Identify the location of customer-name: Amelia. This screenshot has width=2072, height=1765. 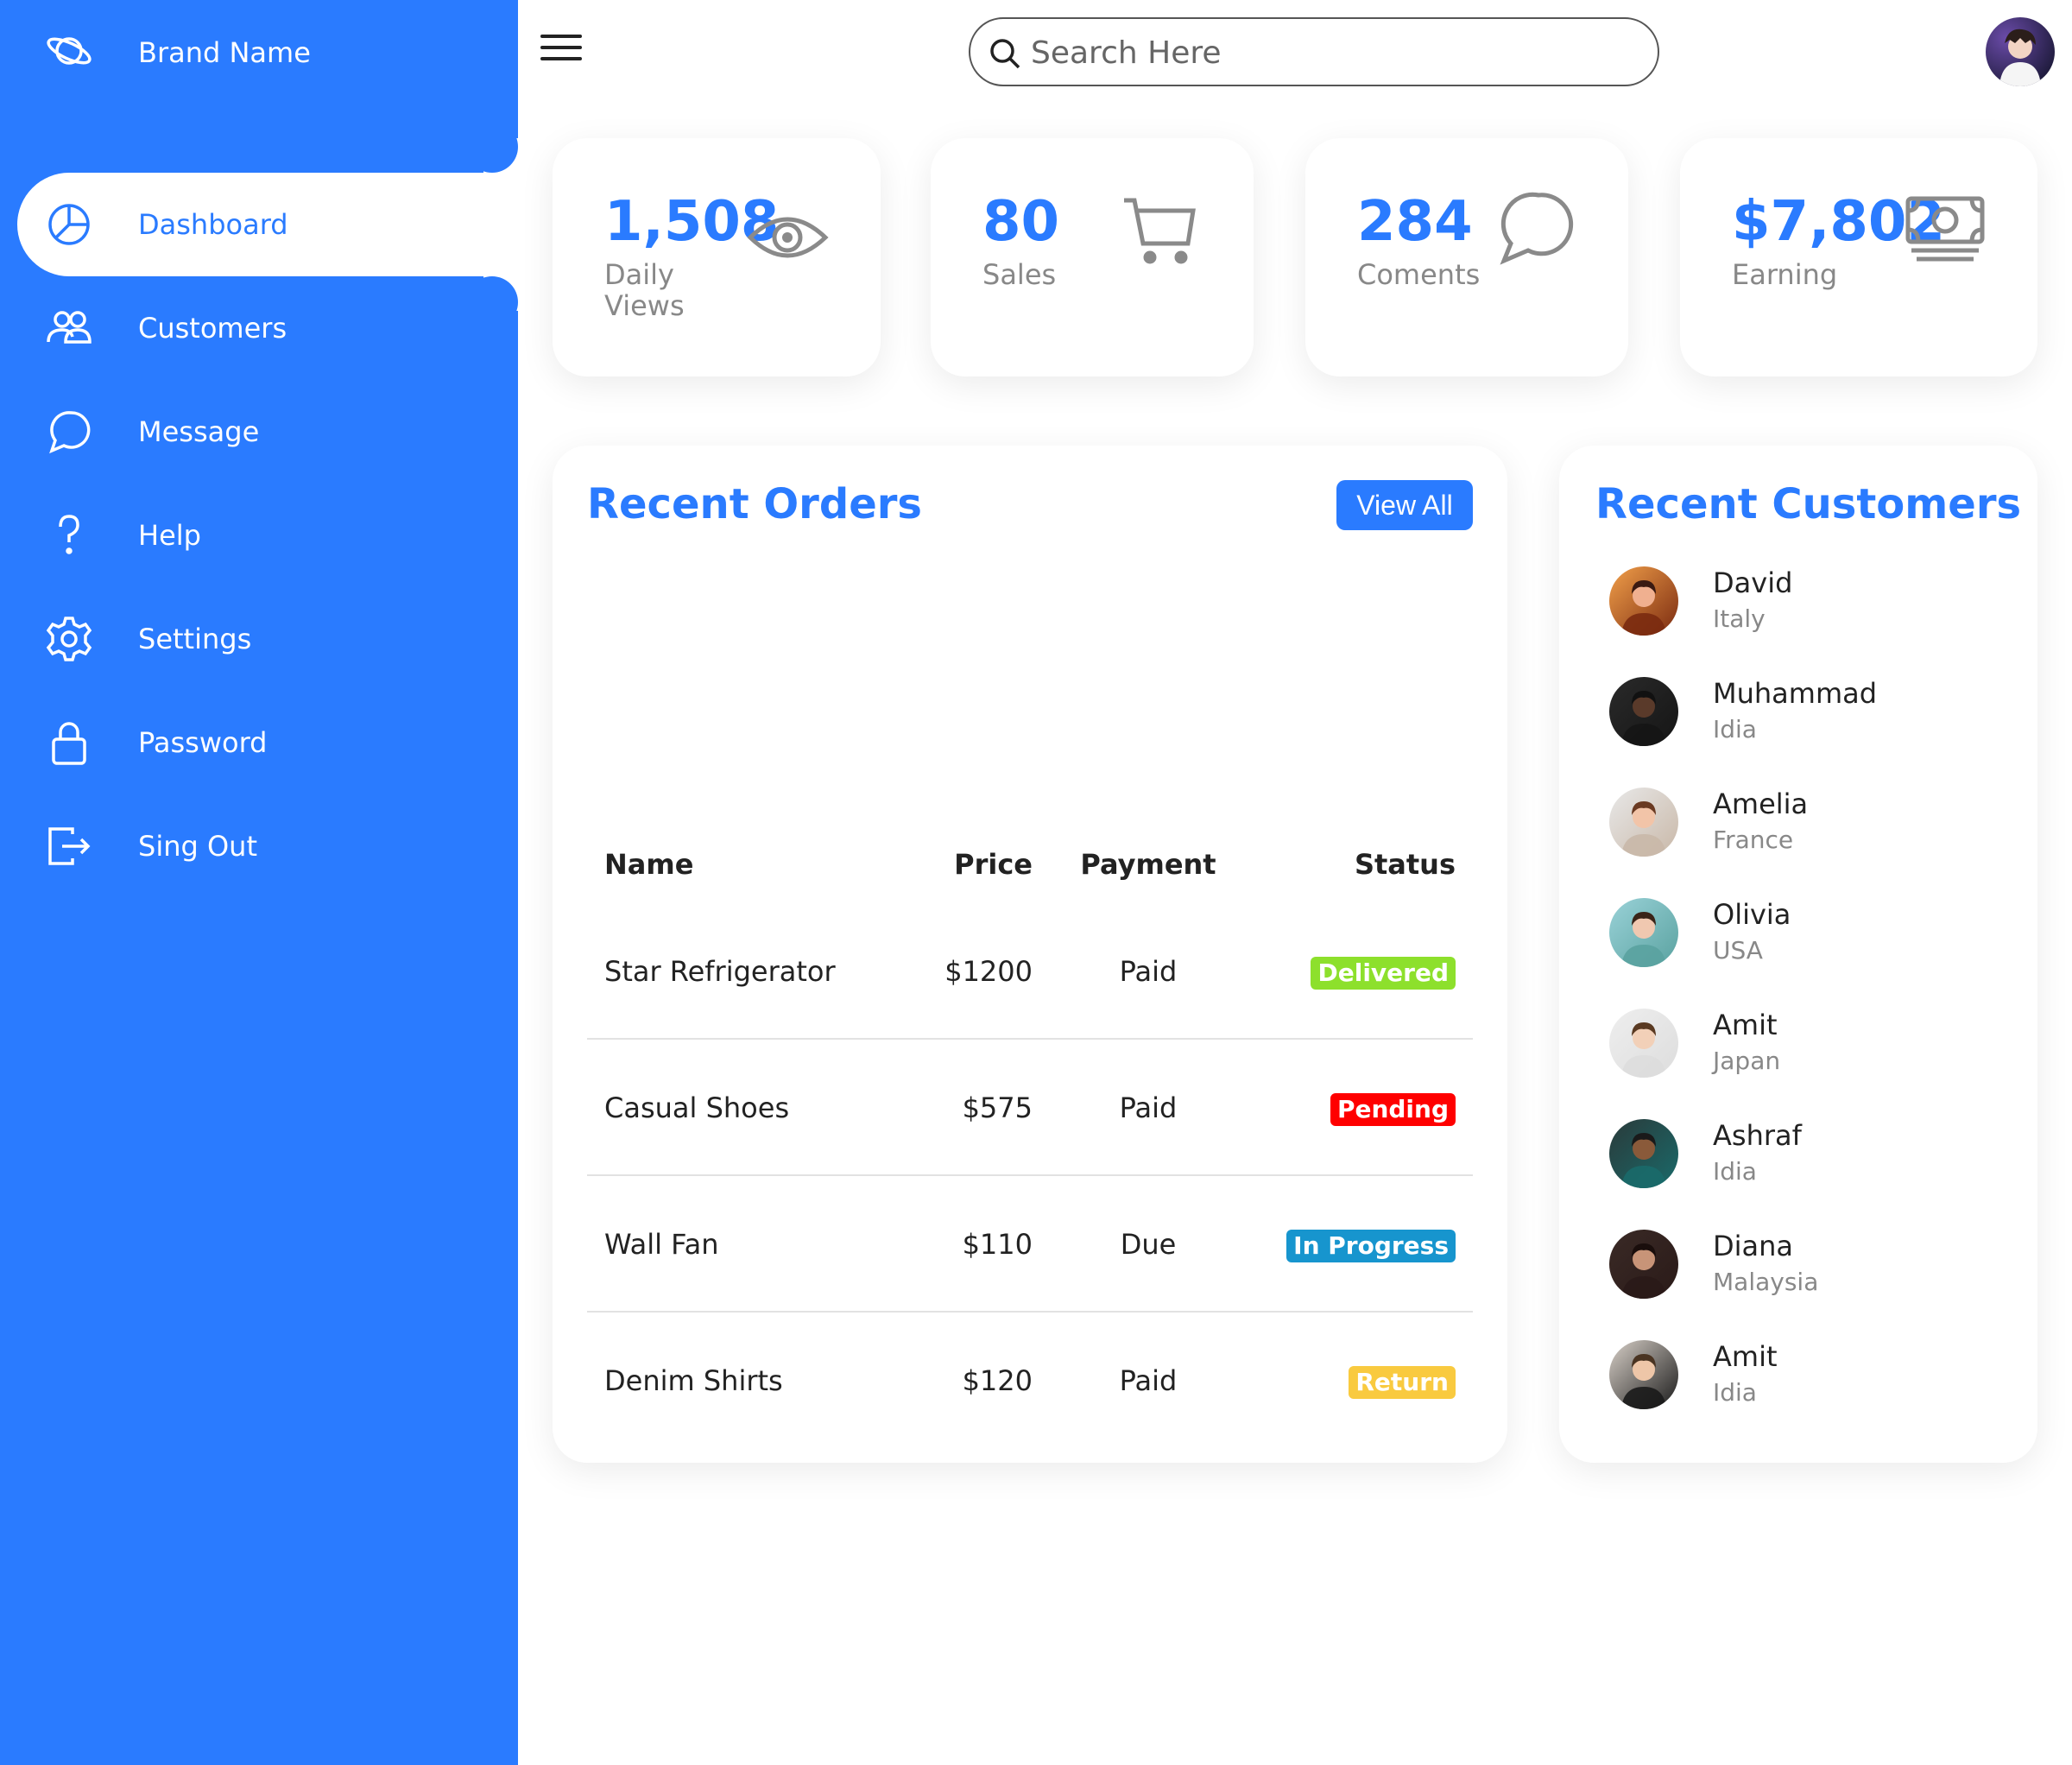
(1761, 804).